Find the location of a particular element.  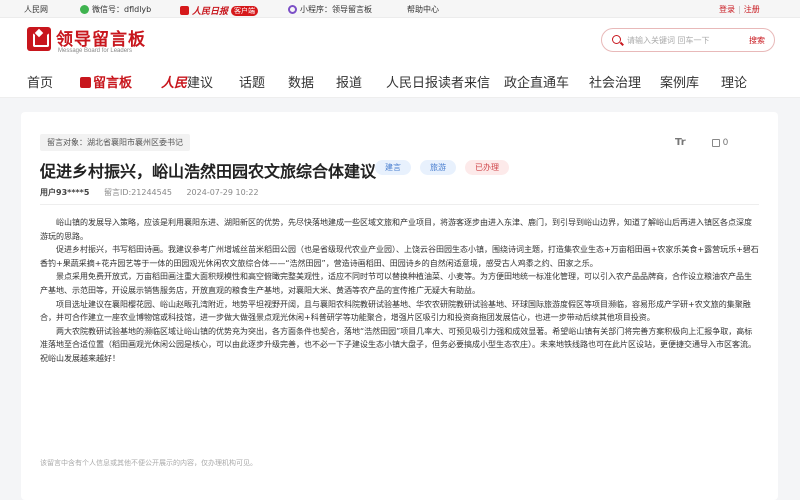

nav-message-board: 留言板 is located at coordinates (106, 81).